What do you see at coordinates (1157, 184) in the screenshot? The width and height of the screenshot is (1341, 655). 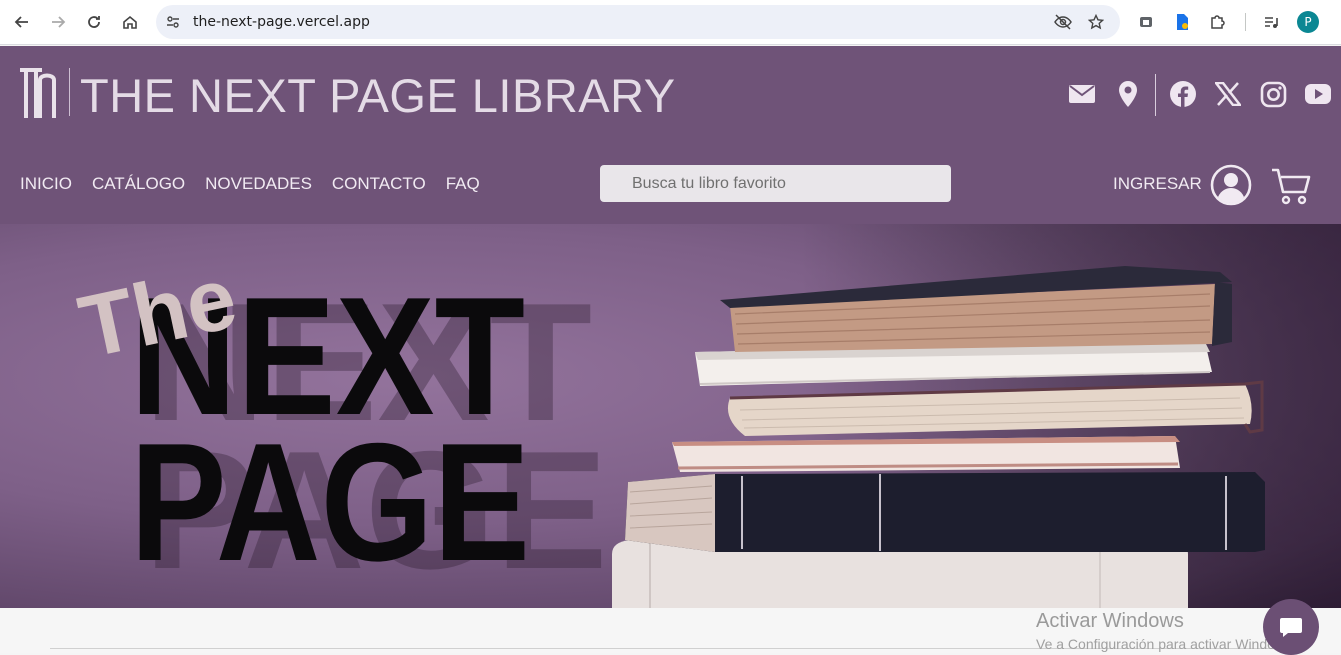 I see `login-link: INGRESAR` at bounding box center [1157, 184].